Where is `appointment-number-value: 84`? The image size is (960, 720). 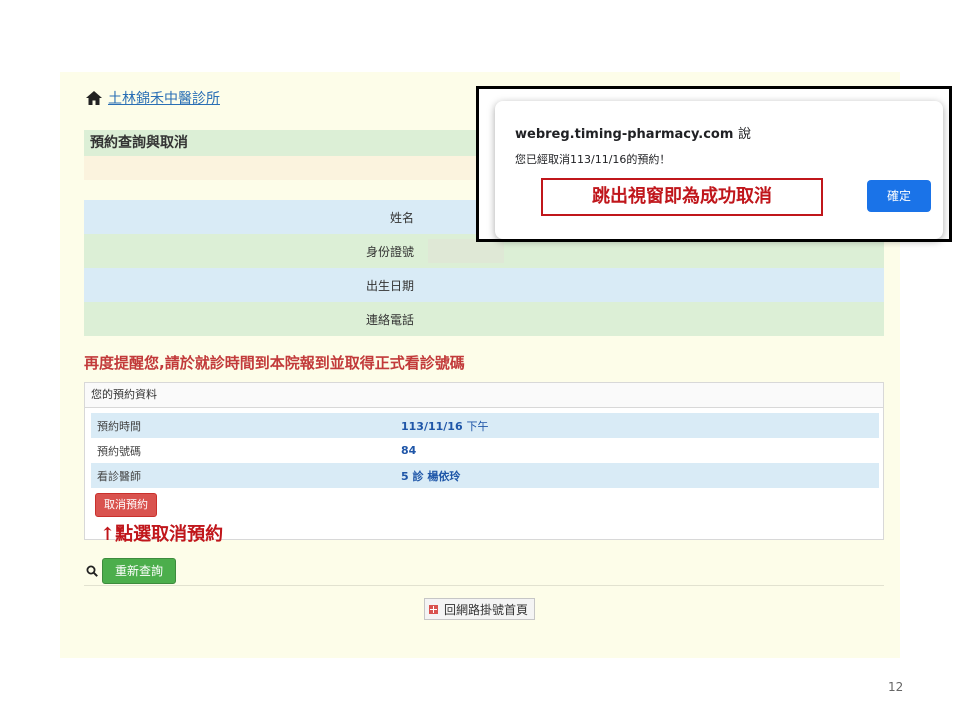
appointment-number-value: 84 is located at coordinates (409, 450).